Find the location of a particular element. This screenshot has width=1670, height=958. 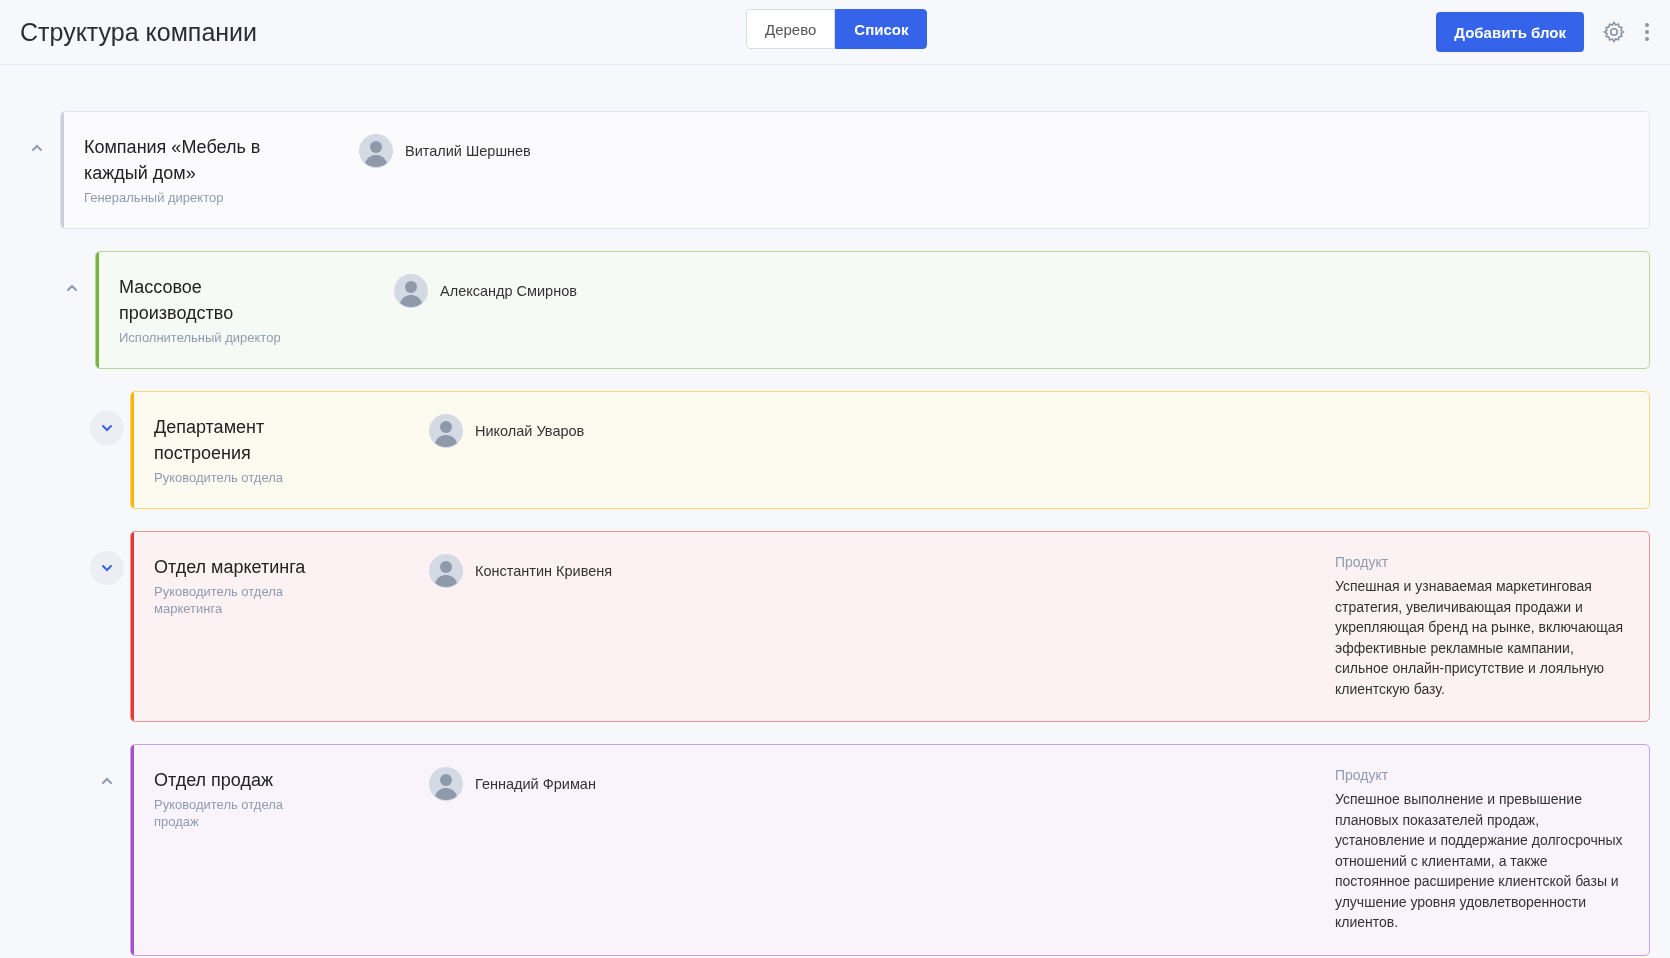

person-name: Константин Кривеня is located at coordinates (544, 571).